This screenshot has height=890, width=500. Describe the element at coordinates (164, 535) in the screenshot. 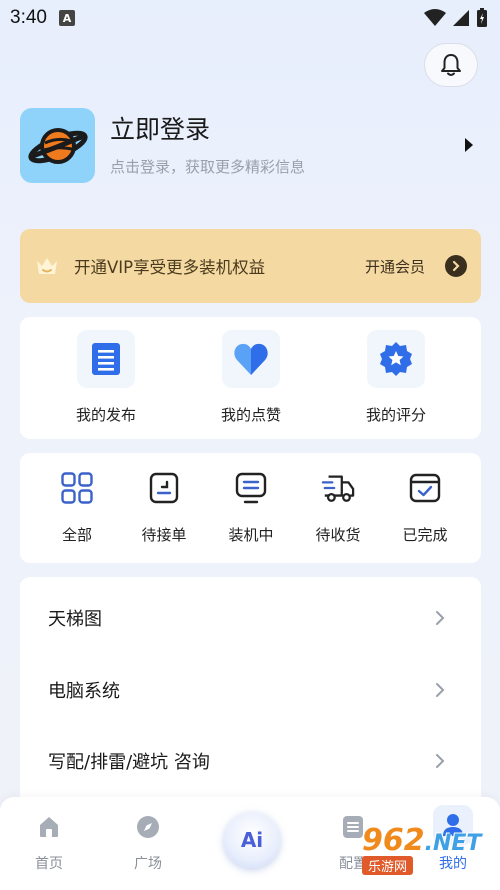

I see `order-label: 待接单` at that location.